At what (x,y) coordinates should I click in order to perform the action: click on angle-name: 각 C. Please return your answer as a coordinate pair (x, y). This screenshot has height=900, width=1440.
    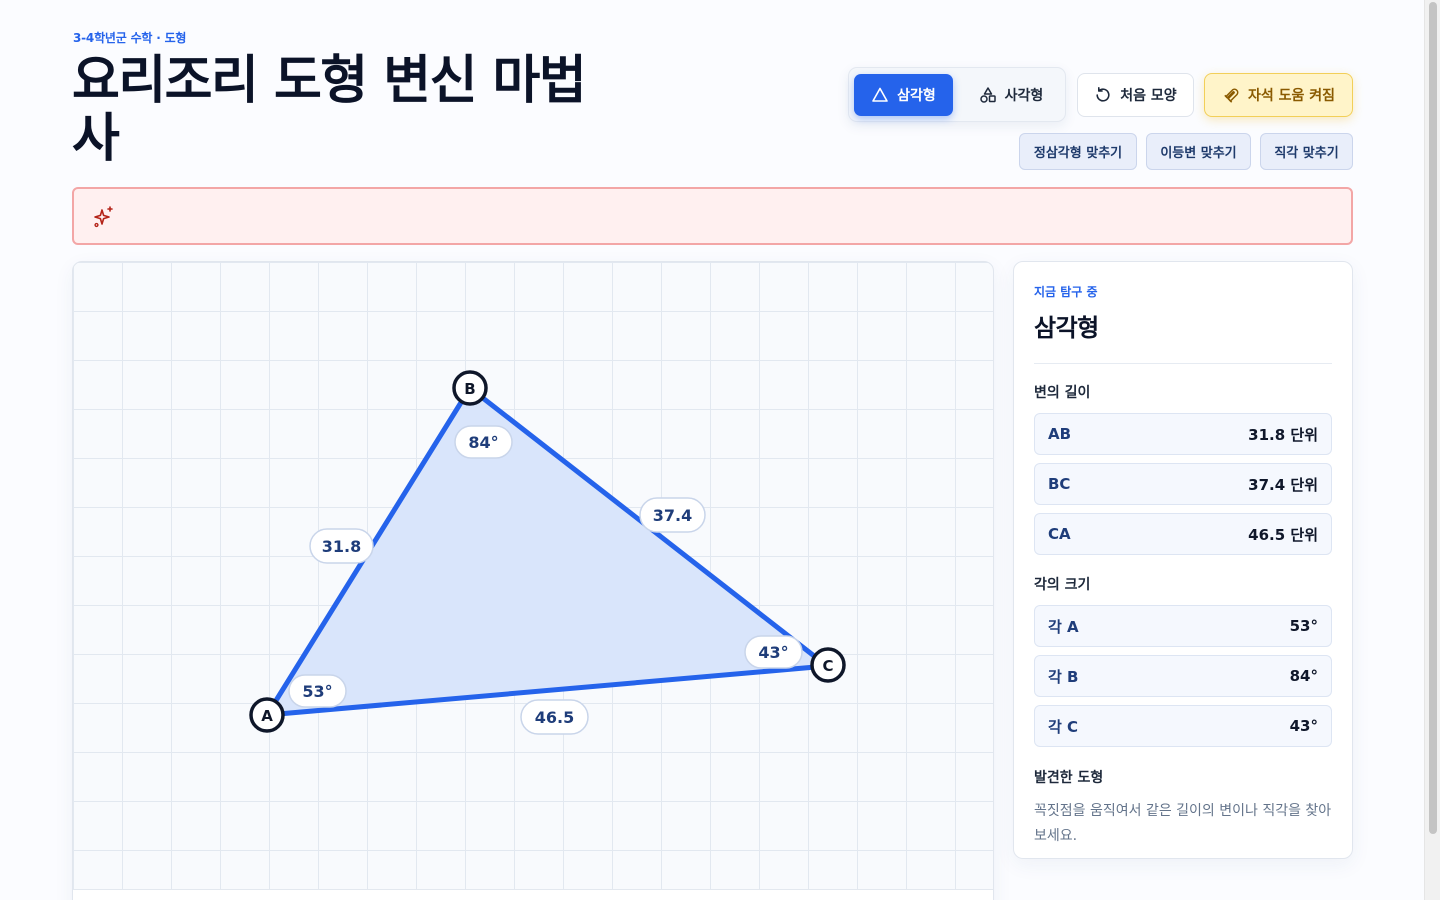
    Looking at the image, I should click on (1063, 726).